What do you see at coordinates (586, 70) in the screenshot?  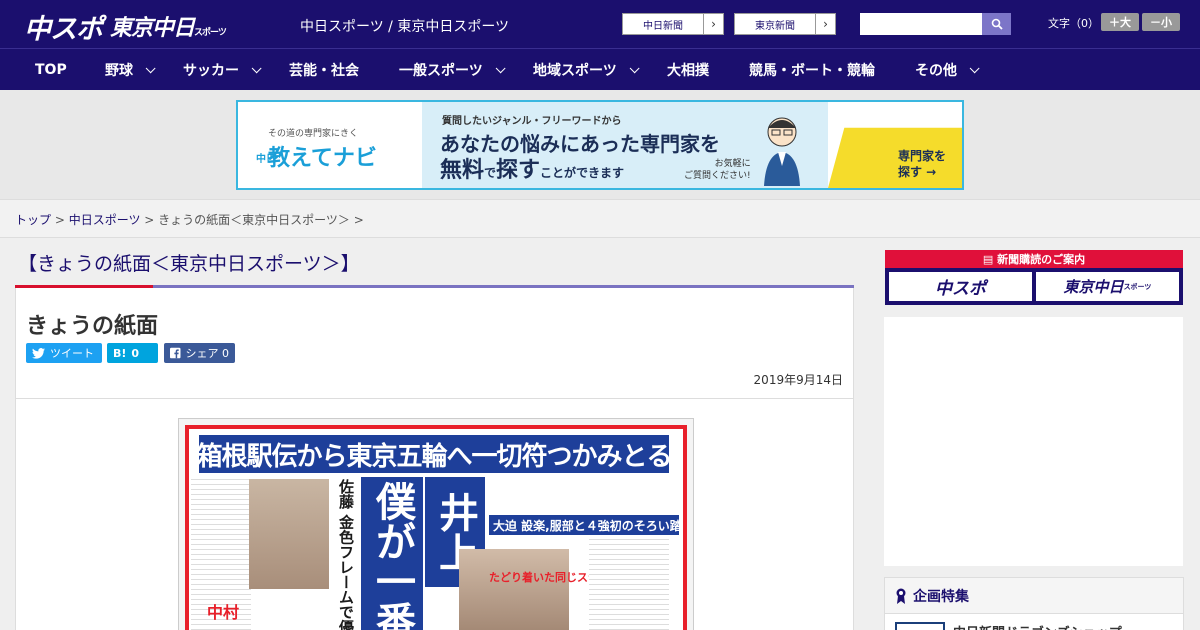 I see `nav-item-regional-sports: 地域スポーツ` at bounding box center [586, 70].